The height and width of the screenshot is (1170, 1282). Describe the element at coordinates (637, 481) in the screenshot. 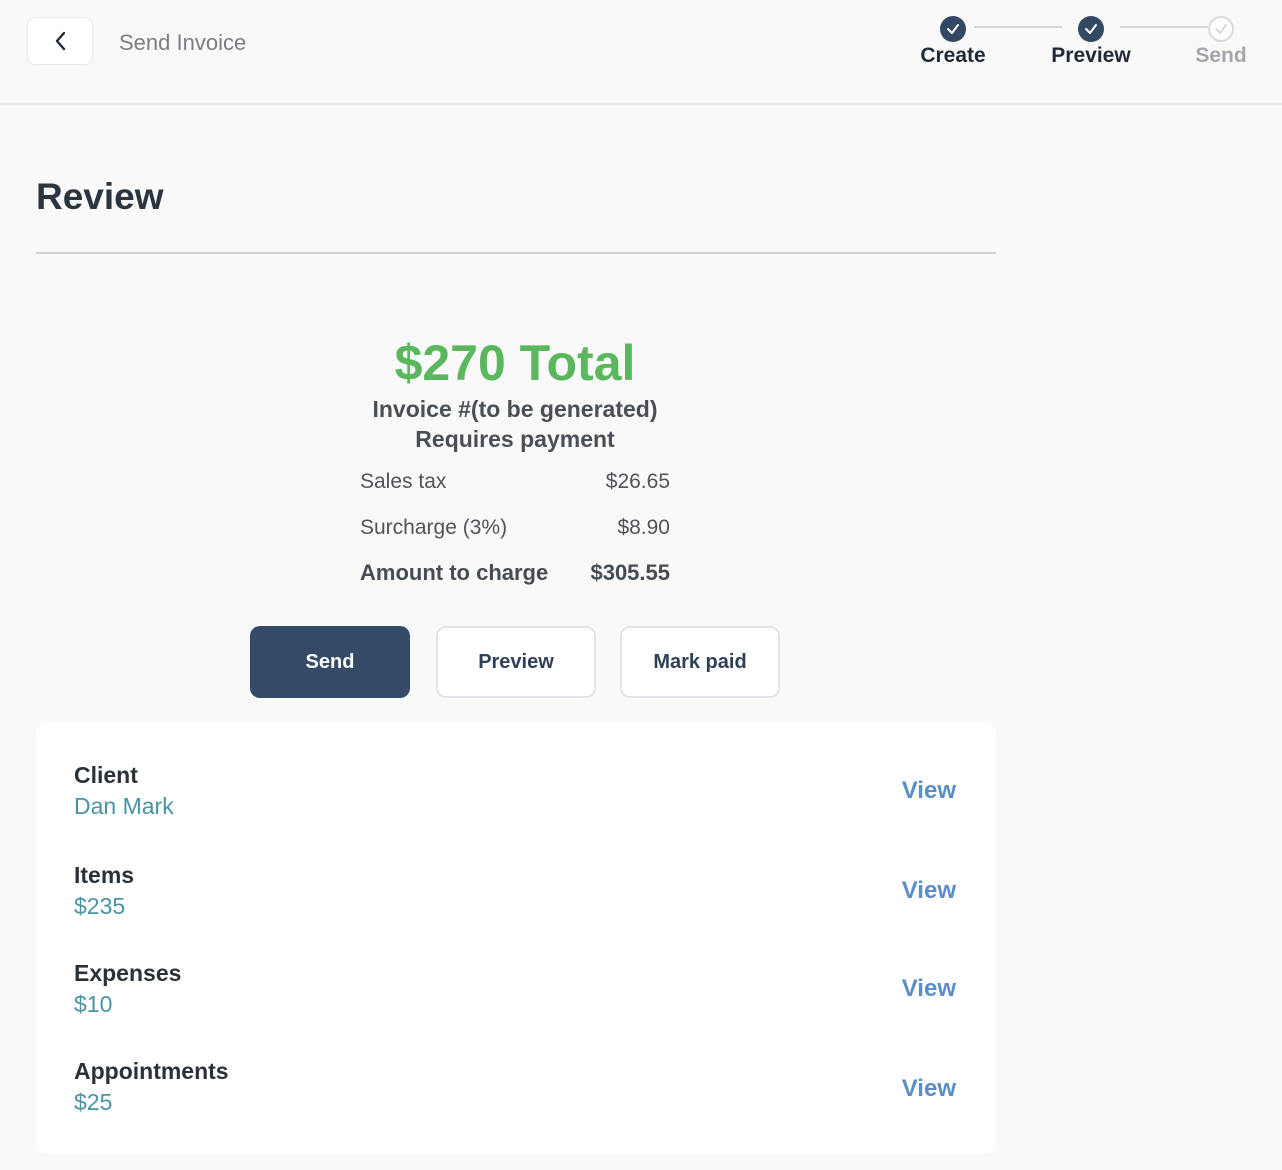

I see `summary-value: $26.65` at that location.